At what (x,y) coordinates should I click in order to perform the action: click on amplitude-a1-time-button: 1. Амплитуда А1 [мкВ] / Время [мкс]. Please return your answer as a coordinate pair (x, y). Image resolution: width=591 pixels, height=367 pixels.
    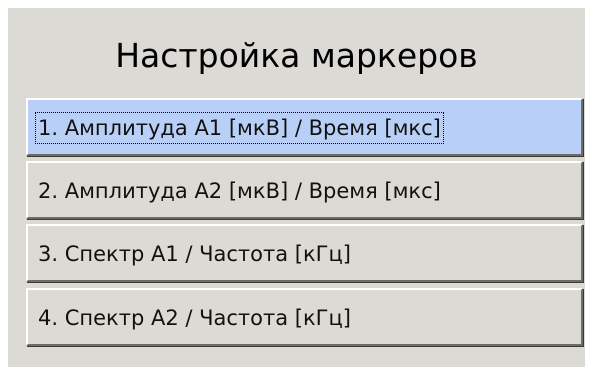
    Looking at the image, I should click on (304, 127).